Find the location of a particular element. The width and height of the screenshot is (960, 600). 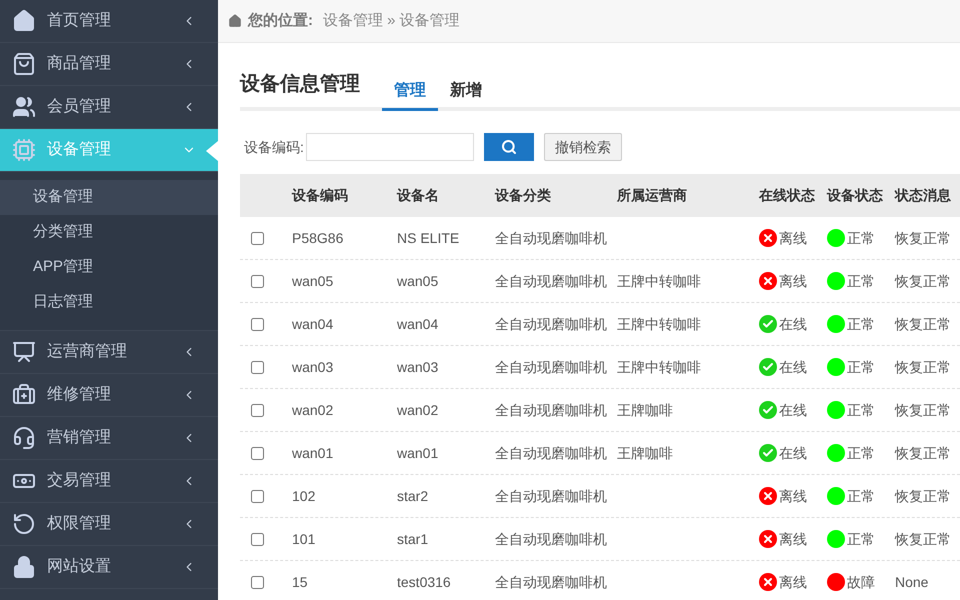

column-header: 设备编码 is located at coordinates (320, 195).